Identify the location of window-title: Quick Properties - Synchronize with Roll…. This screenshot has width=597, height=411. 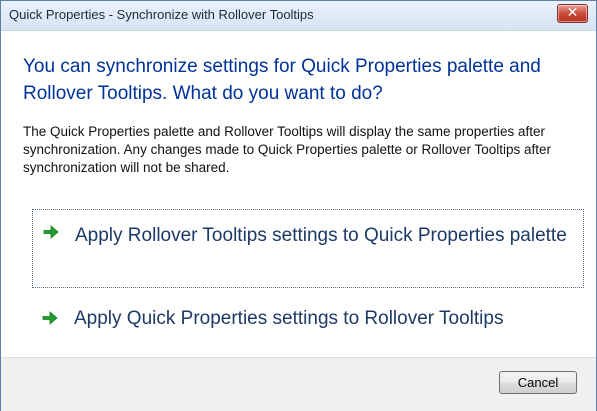
(161, 14).